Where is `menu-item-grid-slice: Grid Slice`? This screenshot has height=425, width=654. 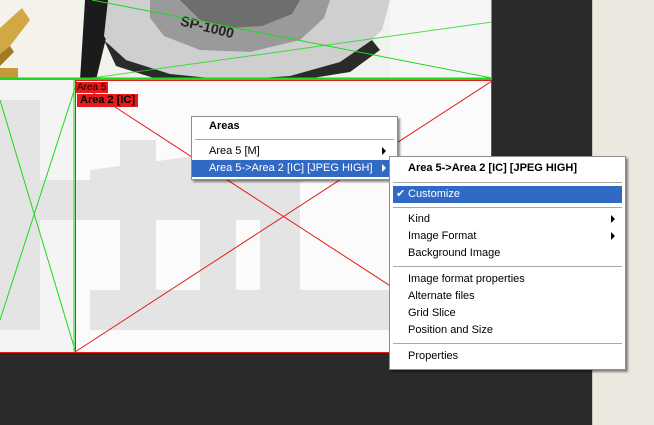 menu-item-grid-slice: Grid Slice is located at coordinates (507, 313).